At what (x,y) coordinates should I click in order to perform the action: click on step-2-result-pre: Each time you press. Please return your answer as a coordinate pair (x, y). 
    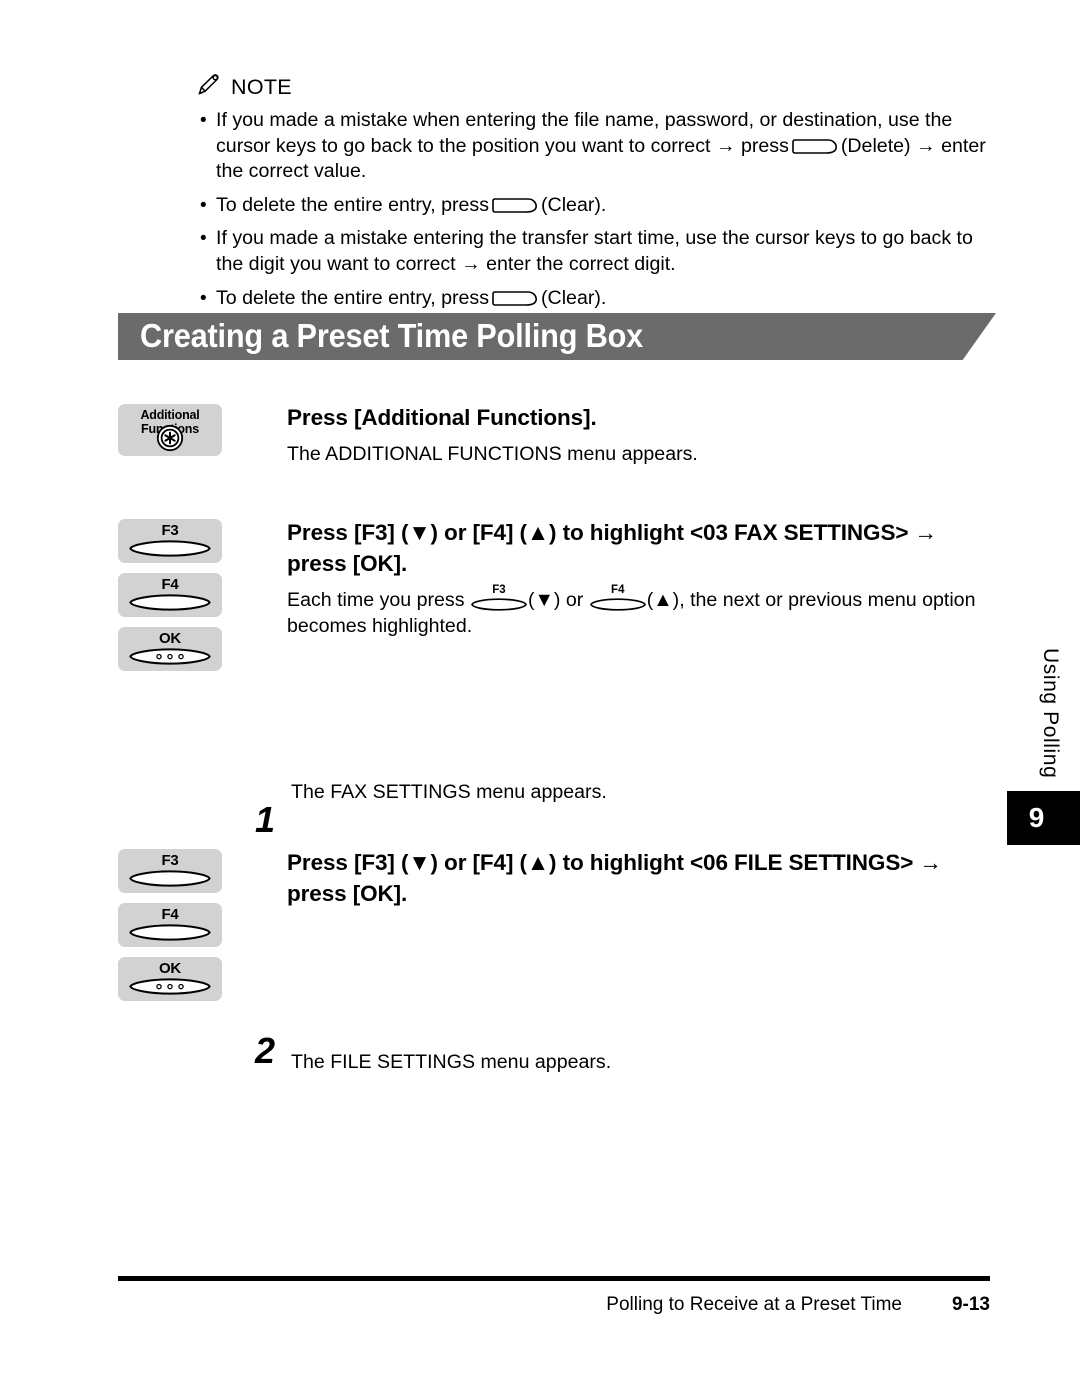
    Looking at the image, I should click on (376, 600).